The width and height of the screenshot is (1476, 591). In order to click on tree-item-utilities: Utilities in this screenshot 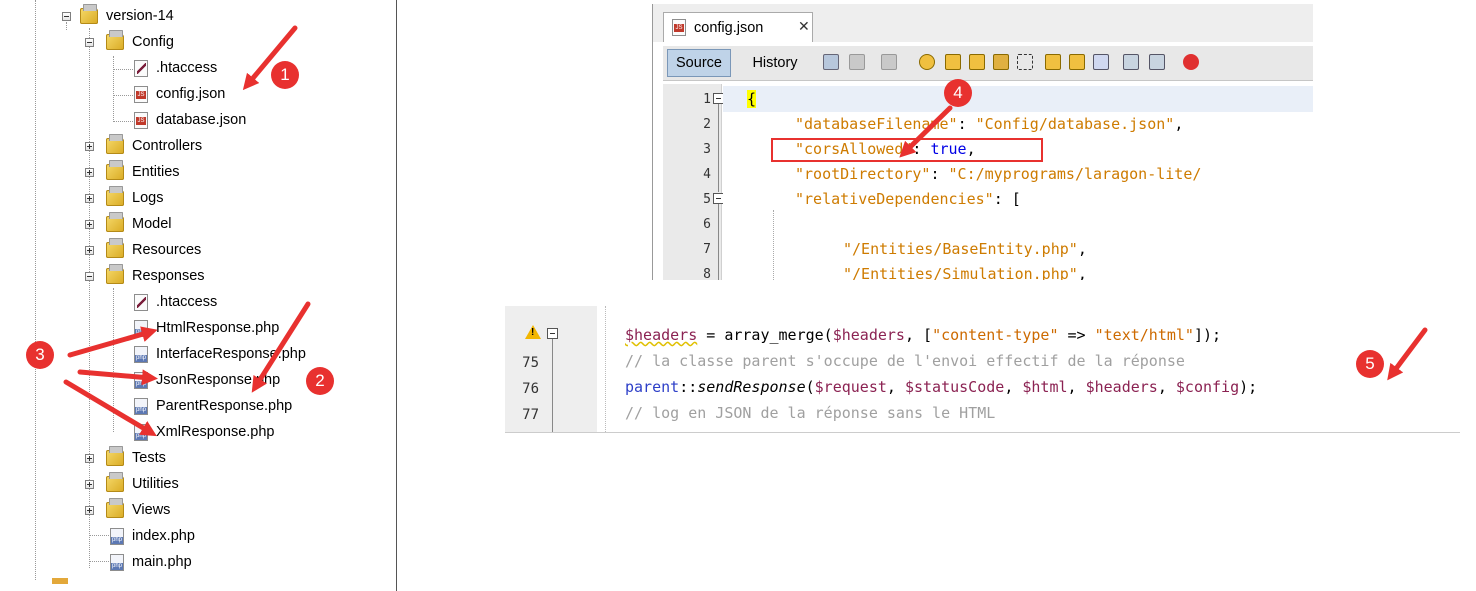, I will do `click(142, 484)`.